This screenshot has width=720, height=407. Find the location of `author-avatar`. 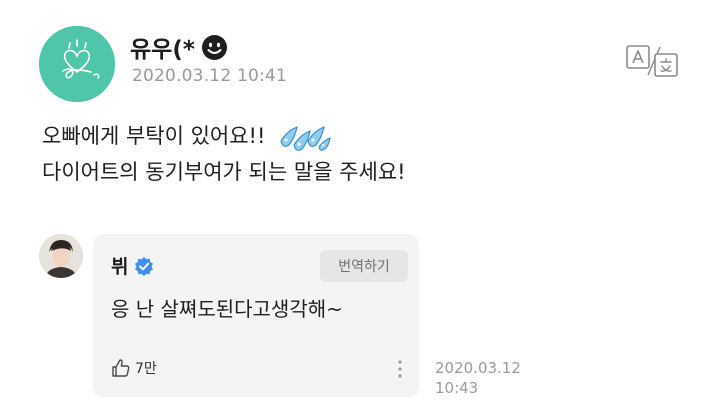

author-avatar is located at coordinates (77, 64).